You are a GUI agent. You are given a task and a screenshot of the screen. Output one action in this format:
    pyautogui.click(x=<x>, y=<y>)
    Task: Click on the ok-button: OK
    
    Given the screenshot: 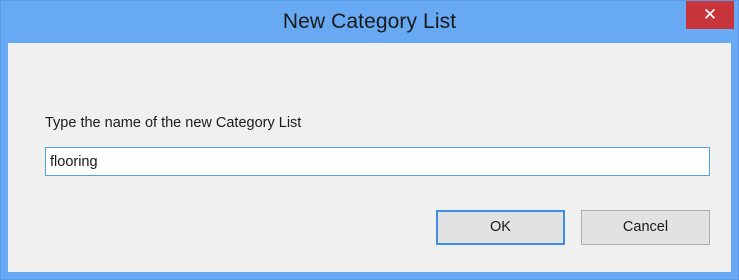 What is the action you would take?
    pyautogui.click(x=500, y=227)
    